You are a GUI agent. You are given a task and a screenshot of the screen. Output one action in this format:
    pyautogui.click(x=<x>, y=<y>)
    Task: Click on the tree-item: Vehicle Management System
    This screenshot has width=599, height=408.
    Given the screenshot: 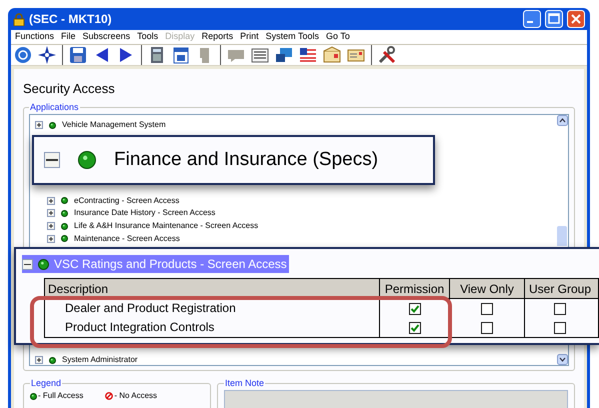 What is the action you would take?
    pyautogui.click(x=114, y=125)
    